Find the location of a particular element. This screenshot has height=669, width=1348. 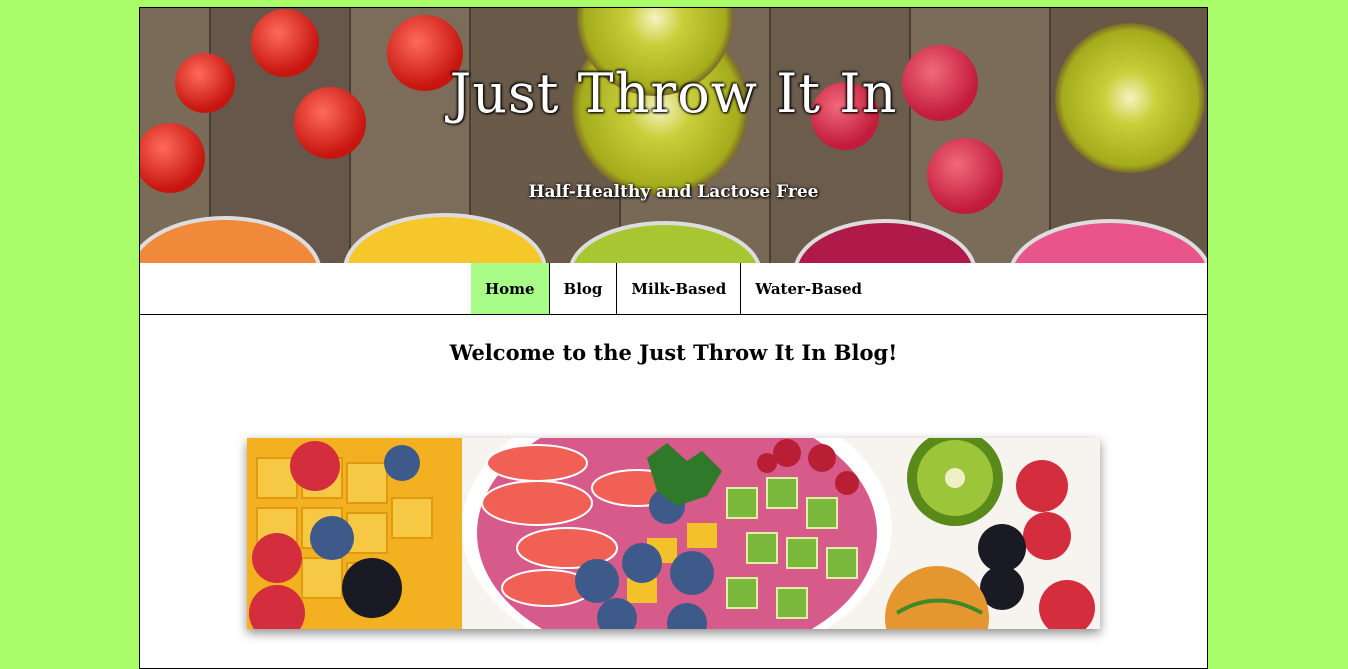

nav-item-milk-based: Milk-Based is located at coordinates (679, 288).